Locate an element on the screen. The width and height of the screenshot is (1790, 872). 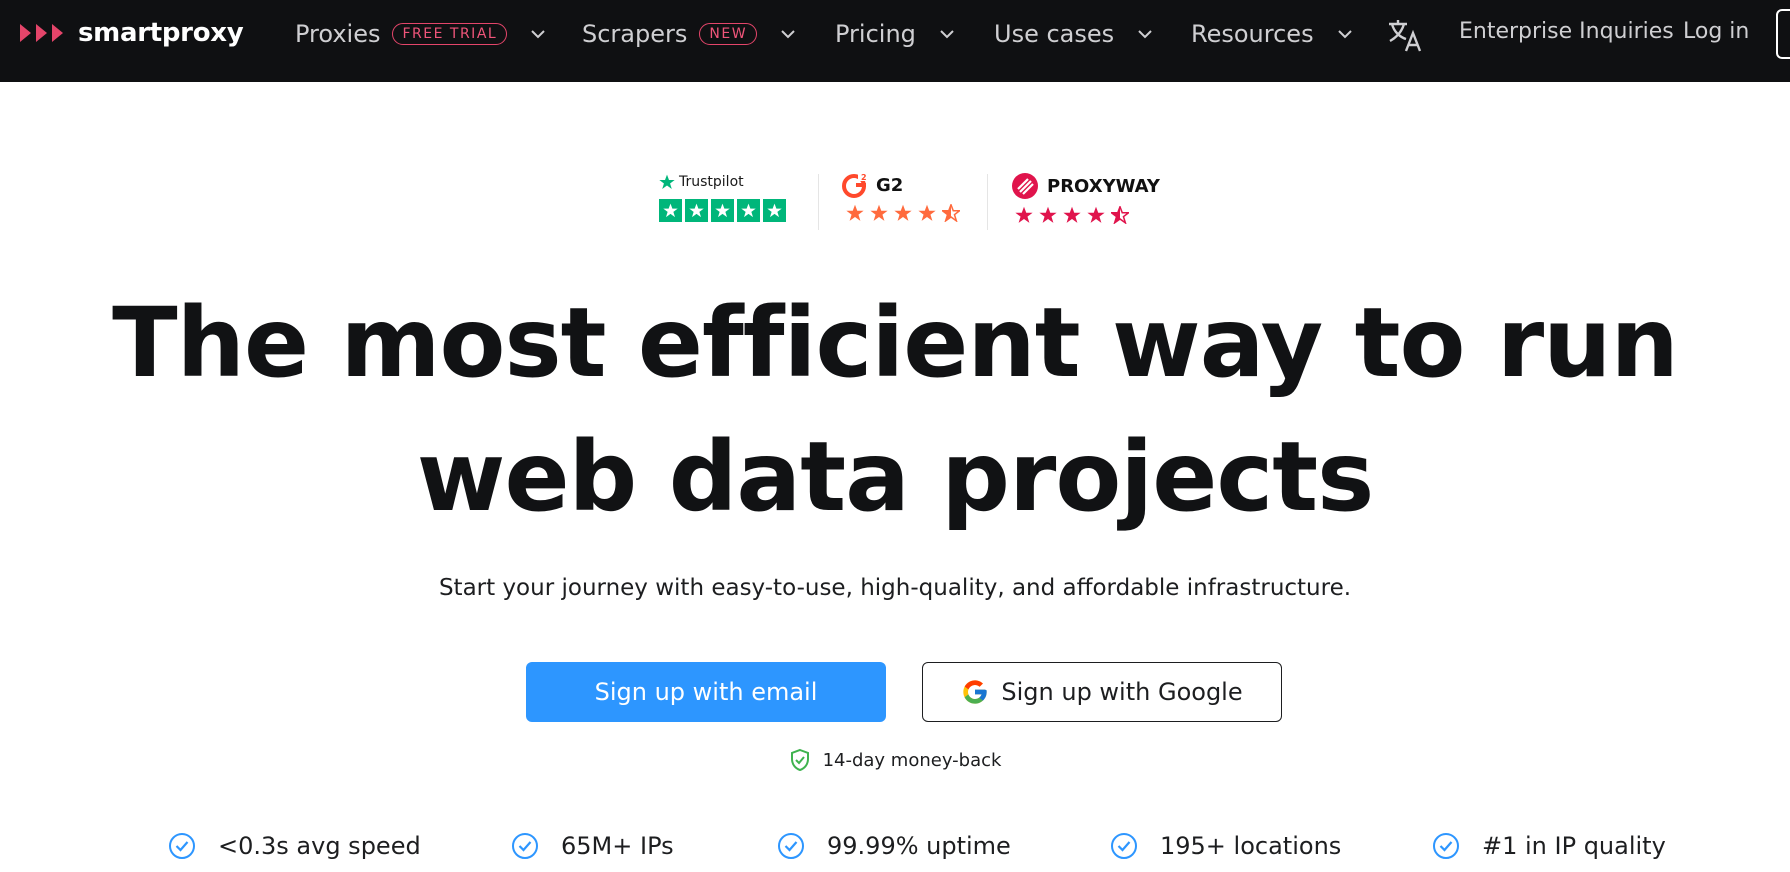
nav-cta-button is located at coordinates (1783, 34).